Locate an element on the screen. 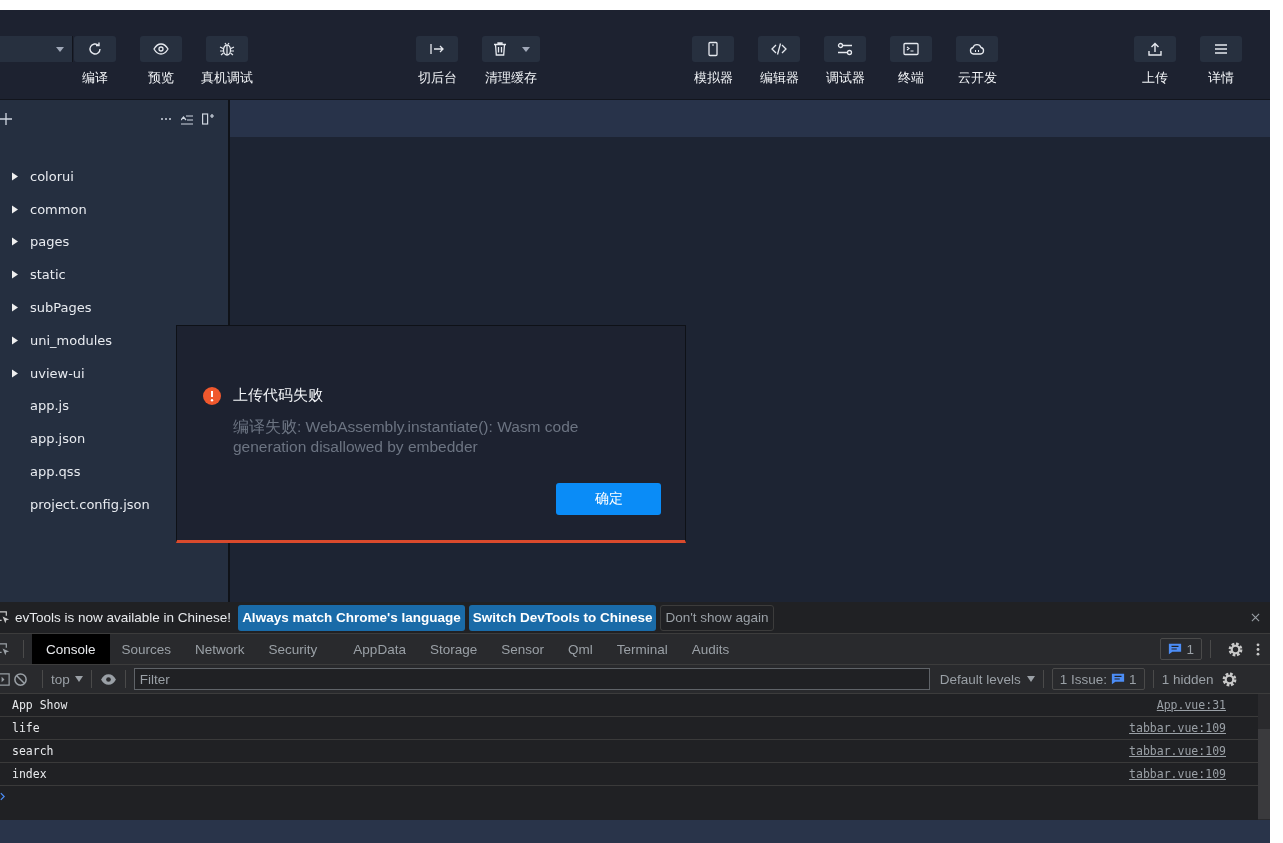  menu-icon is located at coordinates (1221, 49).